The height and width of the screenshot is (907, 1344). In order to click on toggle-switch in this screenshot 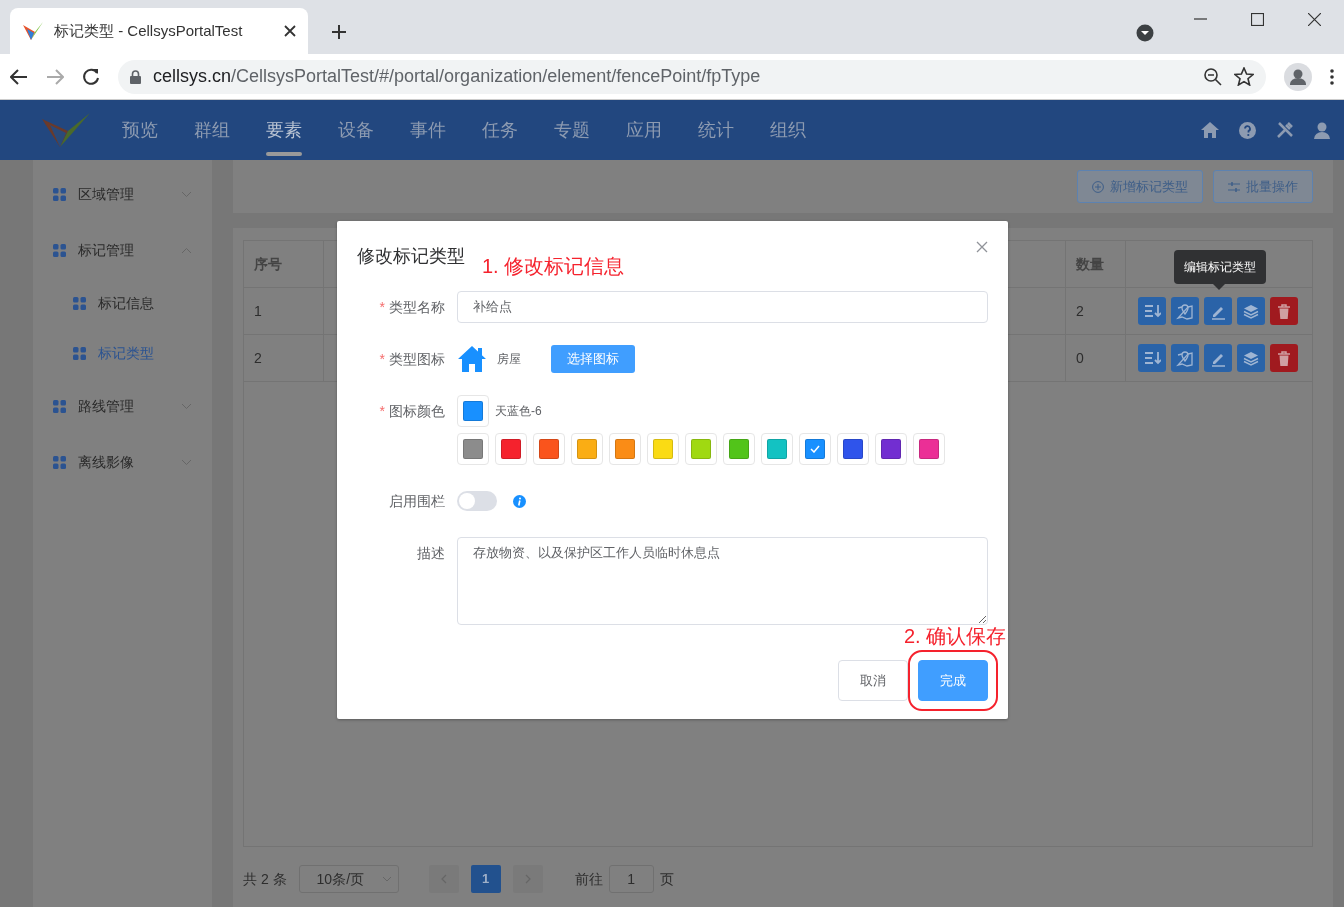, I will do `click(477, 501)`.